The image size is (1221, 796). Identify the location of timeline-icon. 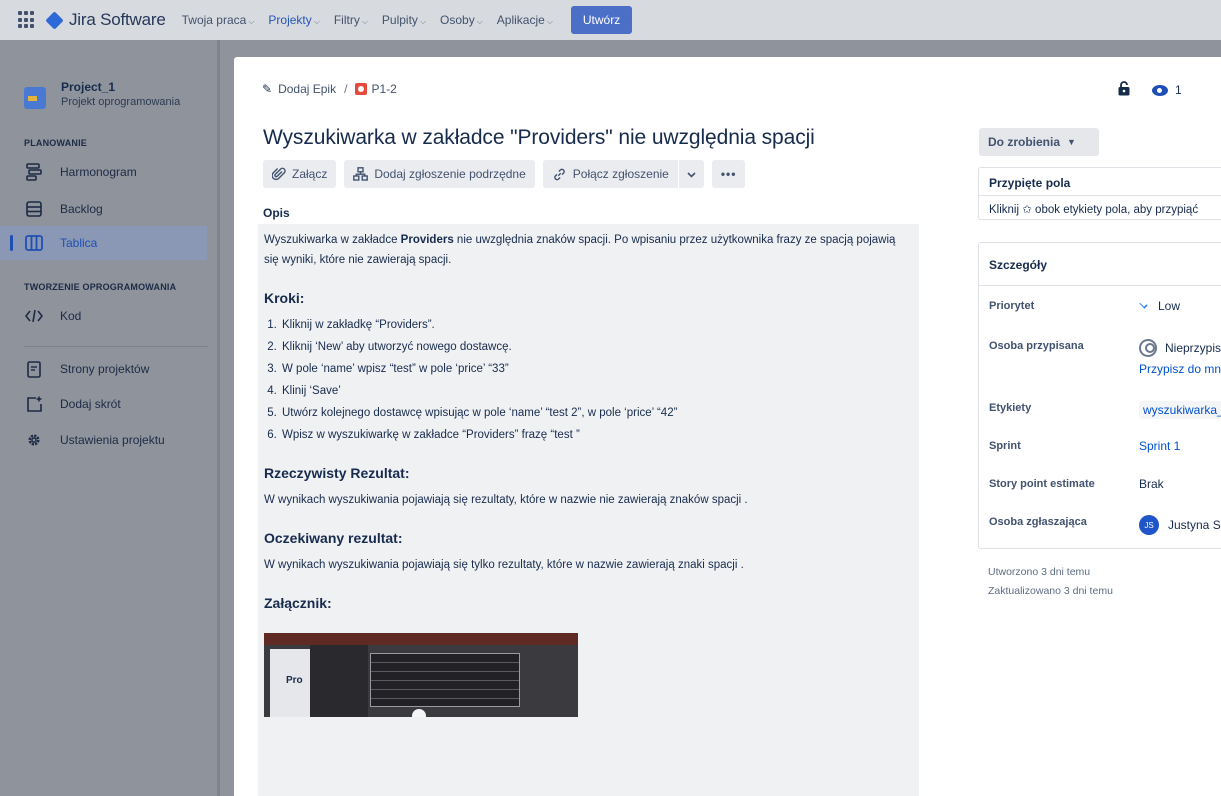
(34, 172).